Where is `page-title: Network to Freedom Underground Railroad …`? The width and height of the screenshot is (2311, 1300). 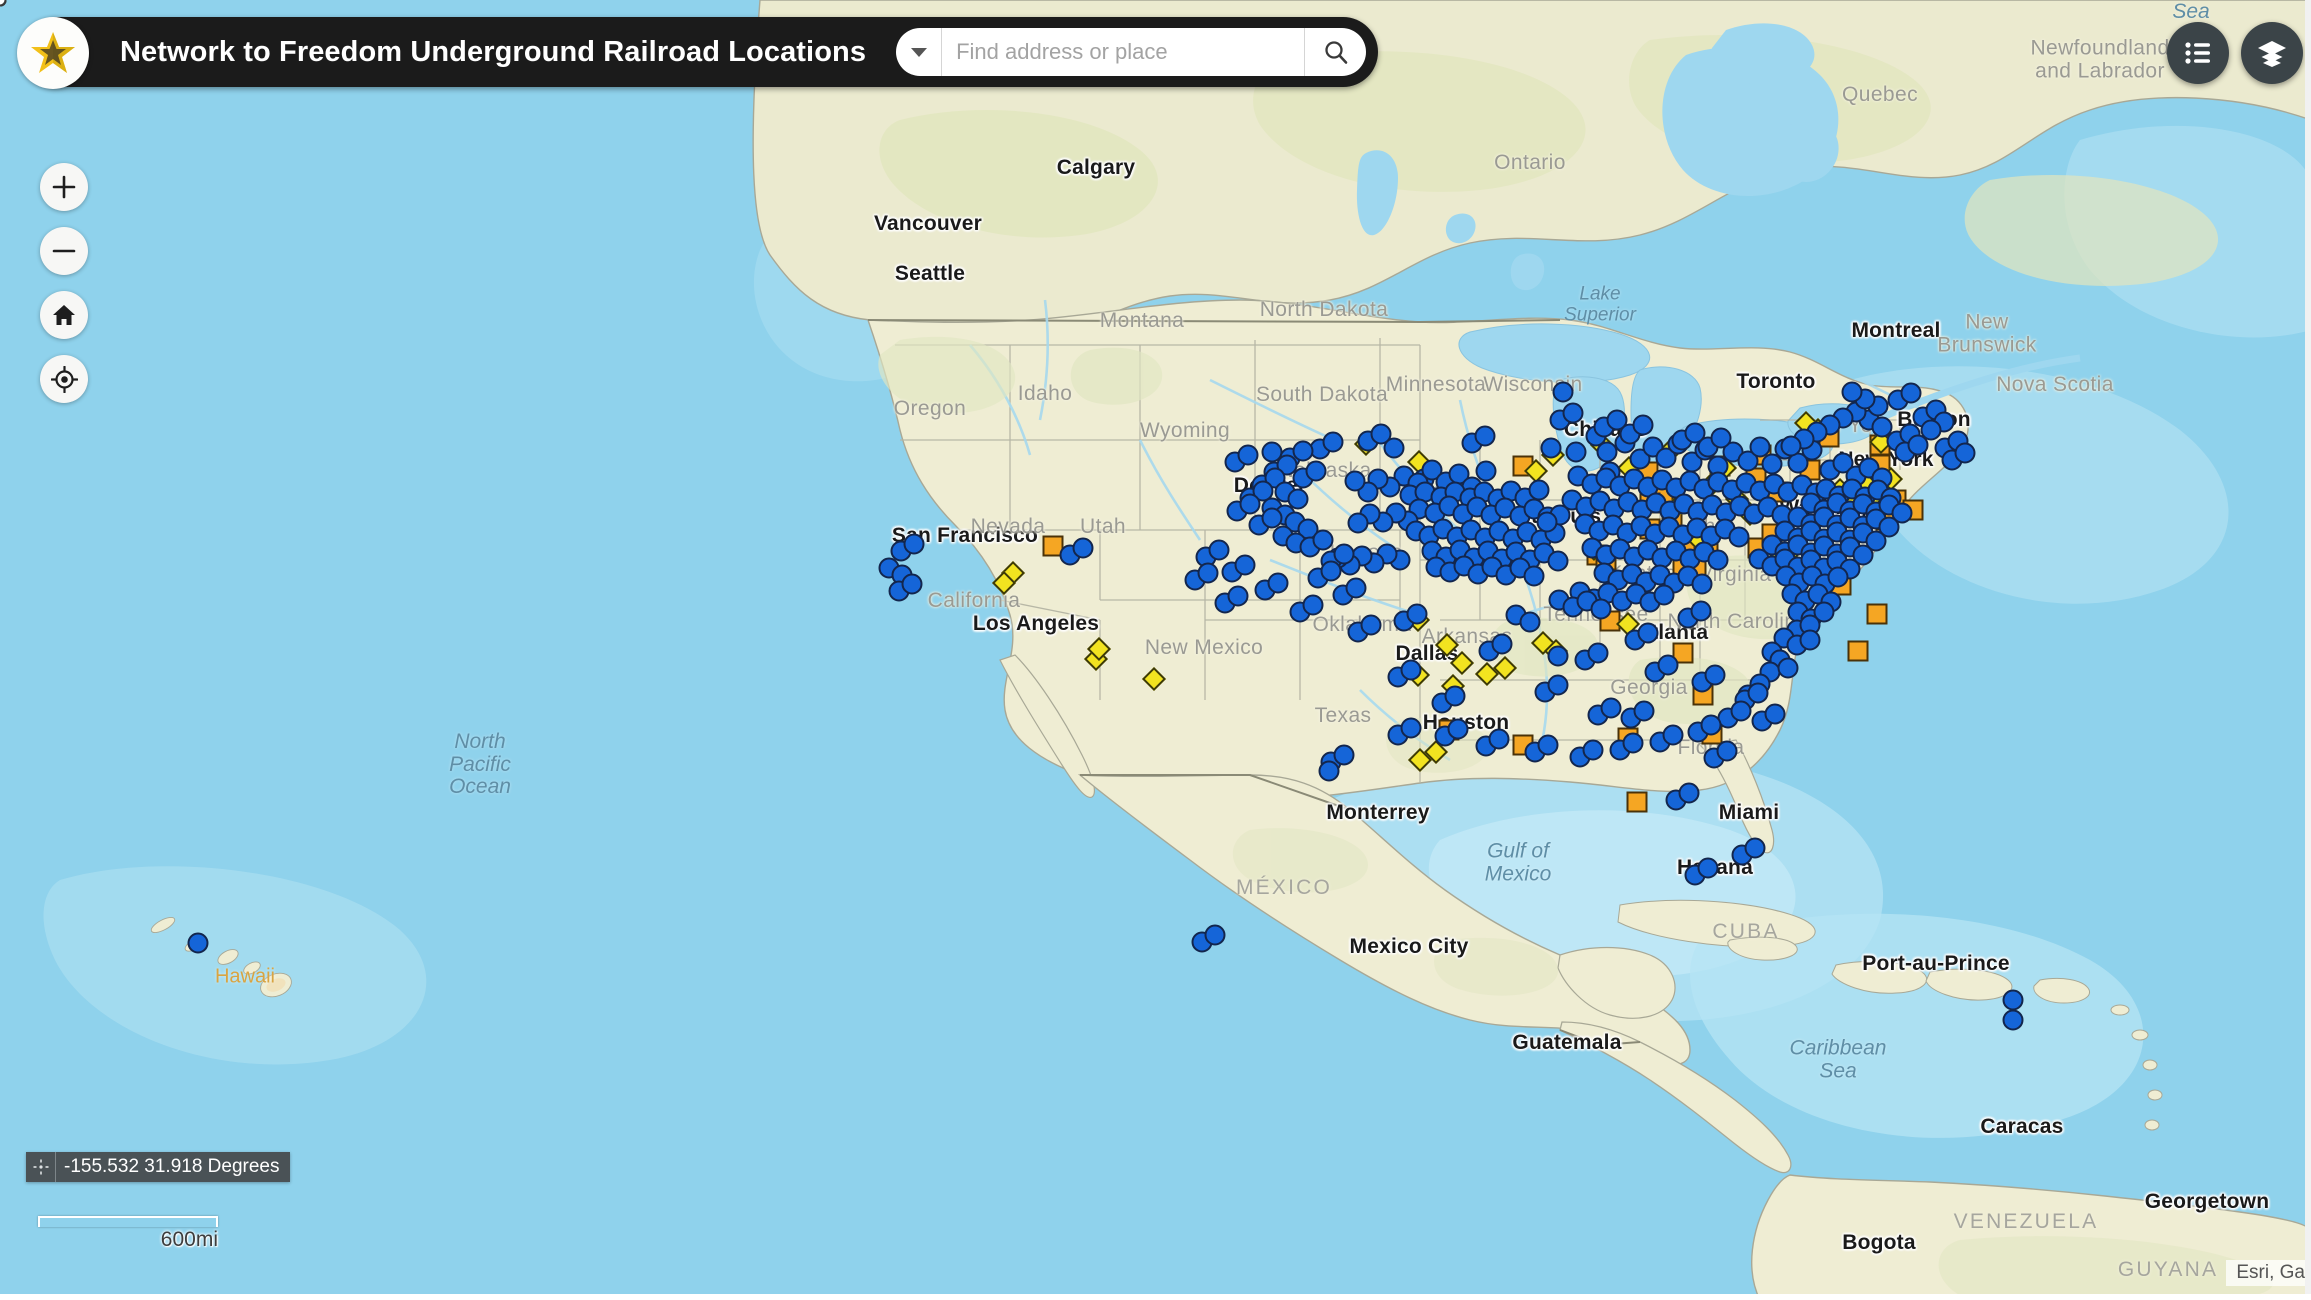
page-title: Network to Freedom Underground Railroad … is located at coordinates (493, 51).